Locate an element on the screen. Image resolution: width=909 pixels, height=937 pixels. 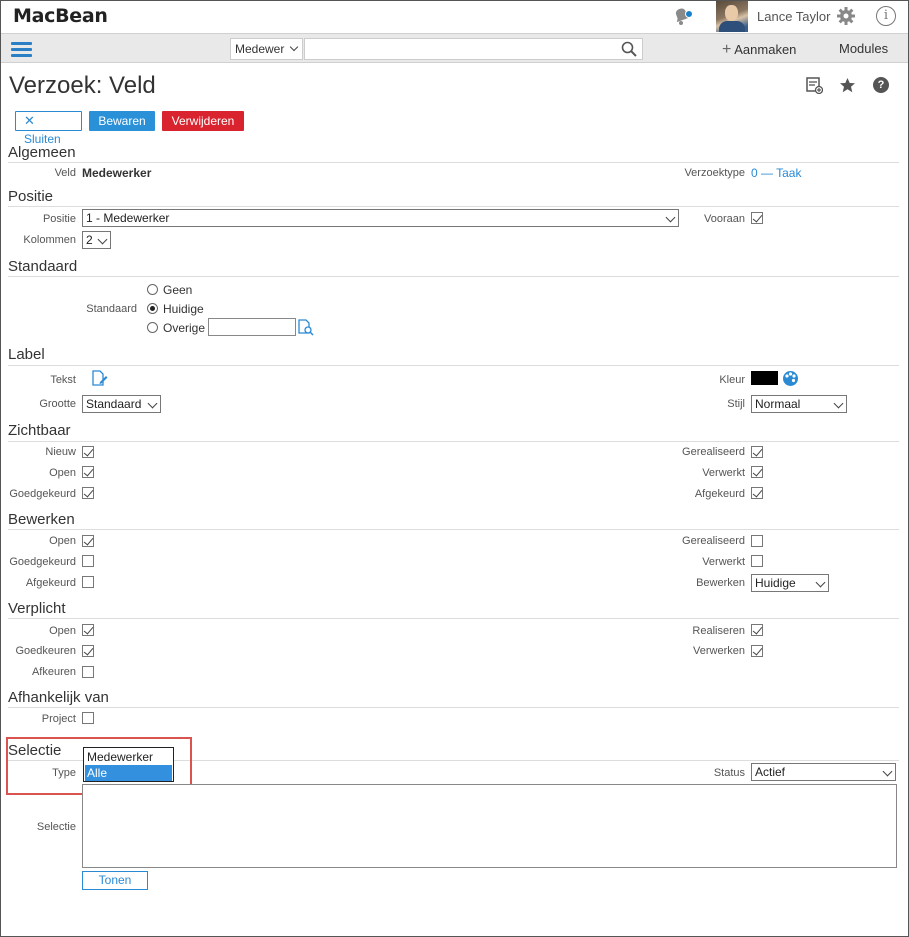
add-new-button: + Aanmaken is located at coordinates (759, 50).